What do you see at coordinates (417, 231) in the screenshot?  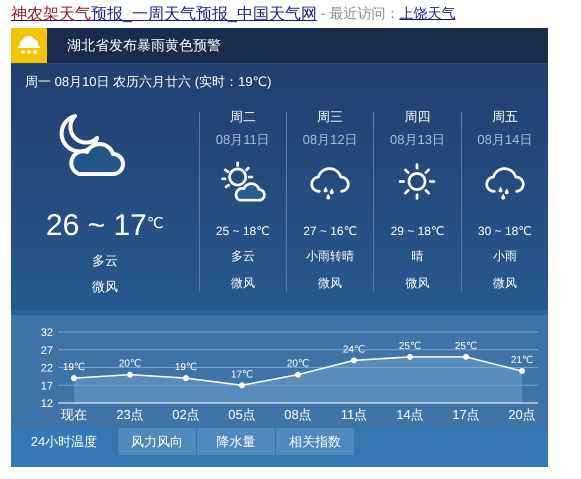 I see `day-temperature: 29 ~ 18℃` at bounding box center [417, 231].